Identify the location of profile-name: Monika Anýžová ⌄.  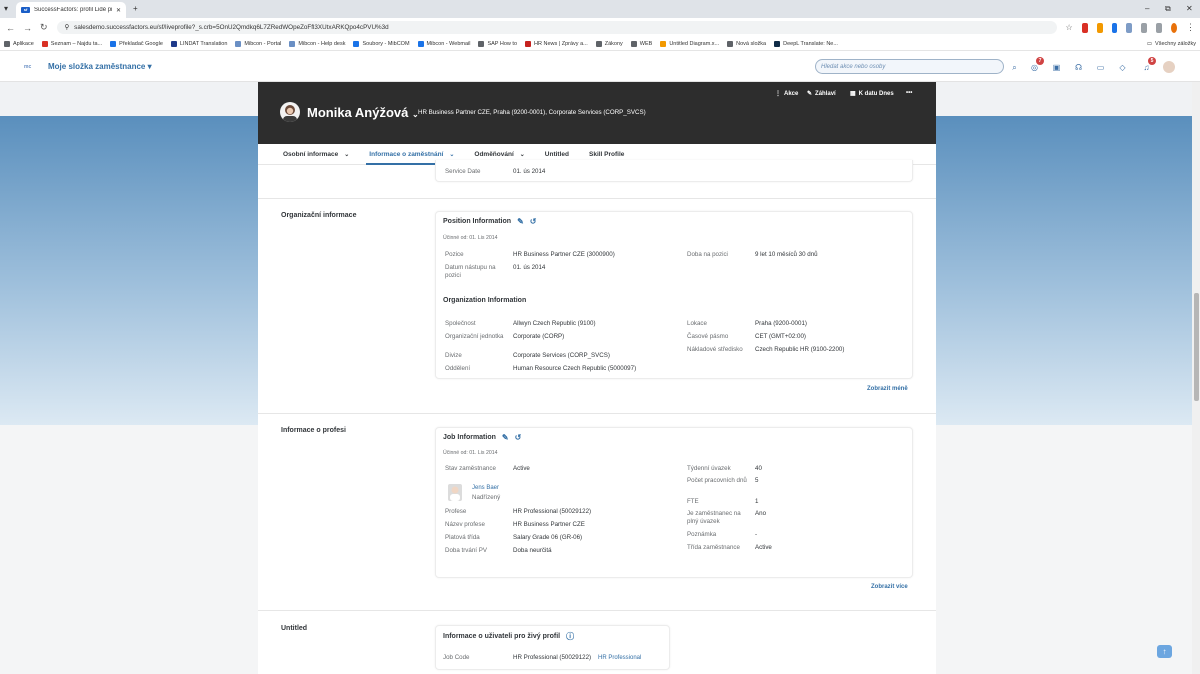
(363, 112).